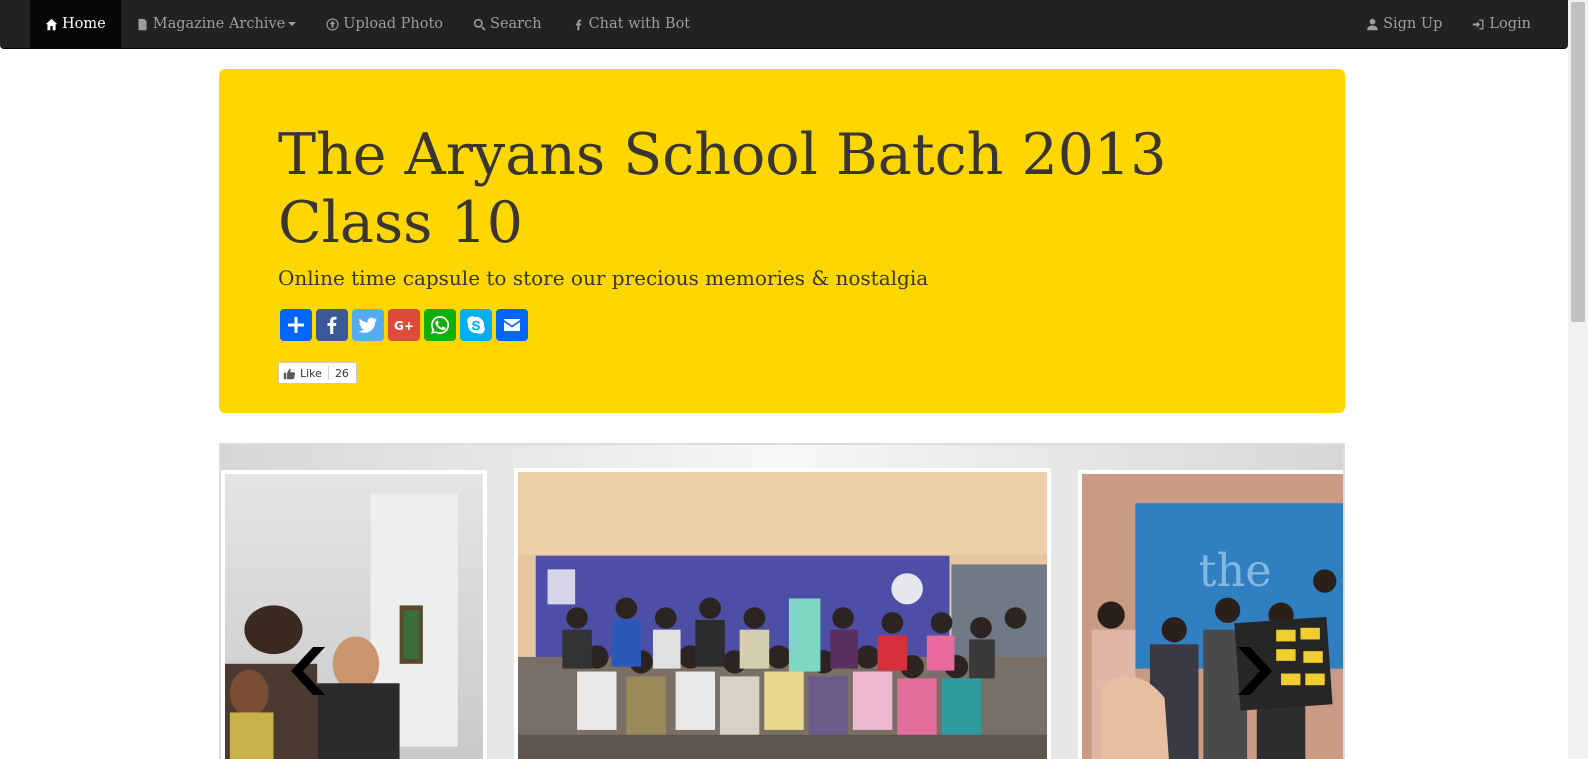 The height and width of the screenshot is (759, 1588). What do you see at coordinates (142, 24) in the screenshot?
I see `file-icon` at bounding box center [142, 24].